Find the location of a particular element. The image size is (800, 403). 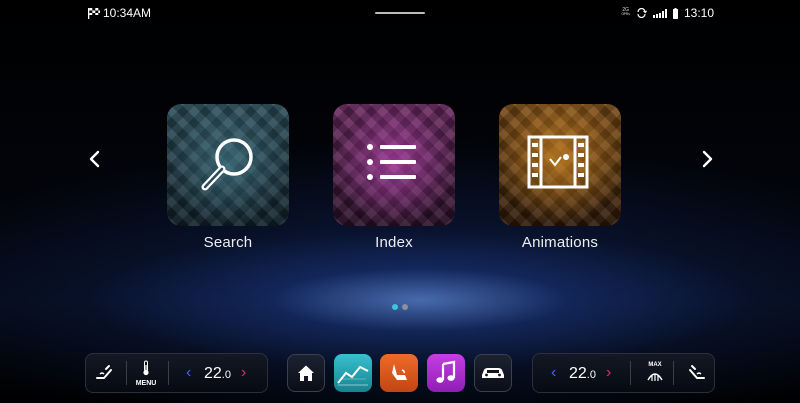

status-clock-left: 10:34AM is located at coordinates (127, 13).